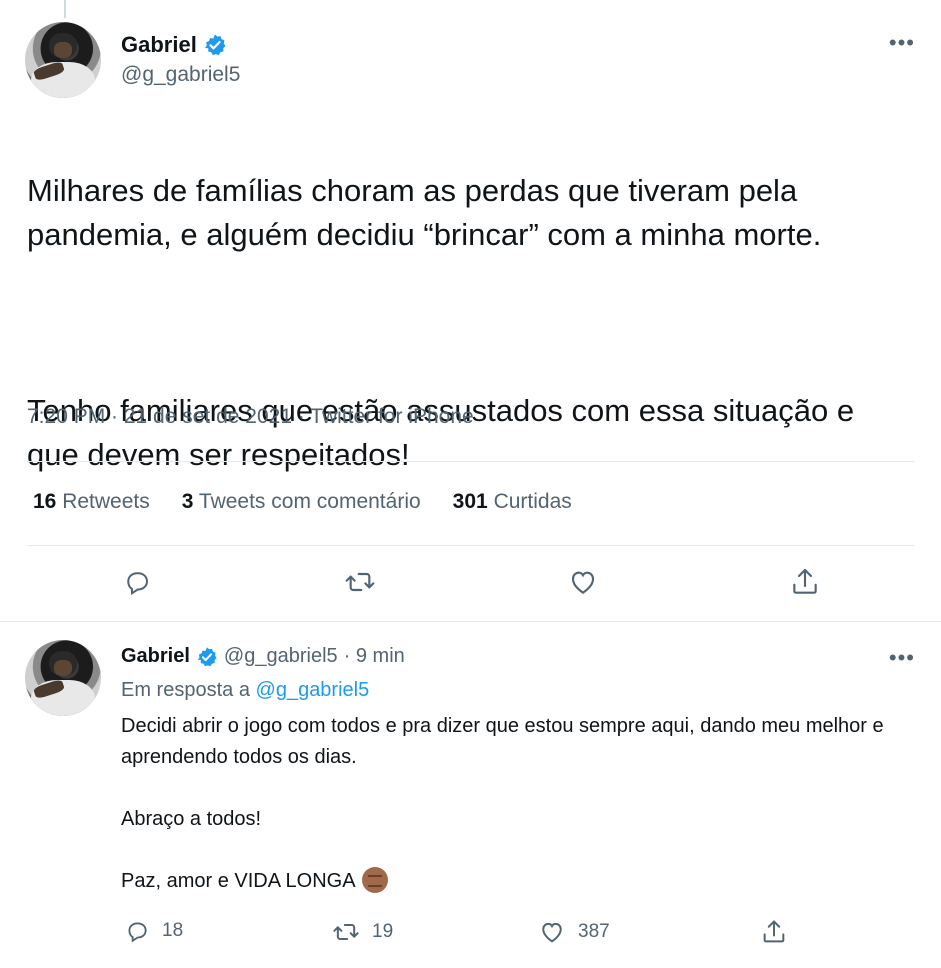  I want to click on raised-fist-emoji-icon, so click(374, 880).